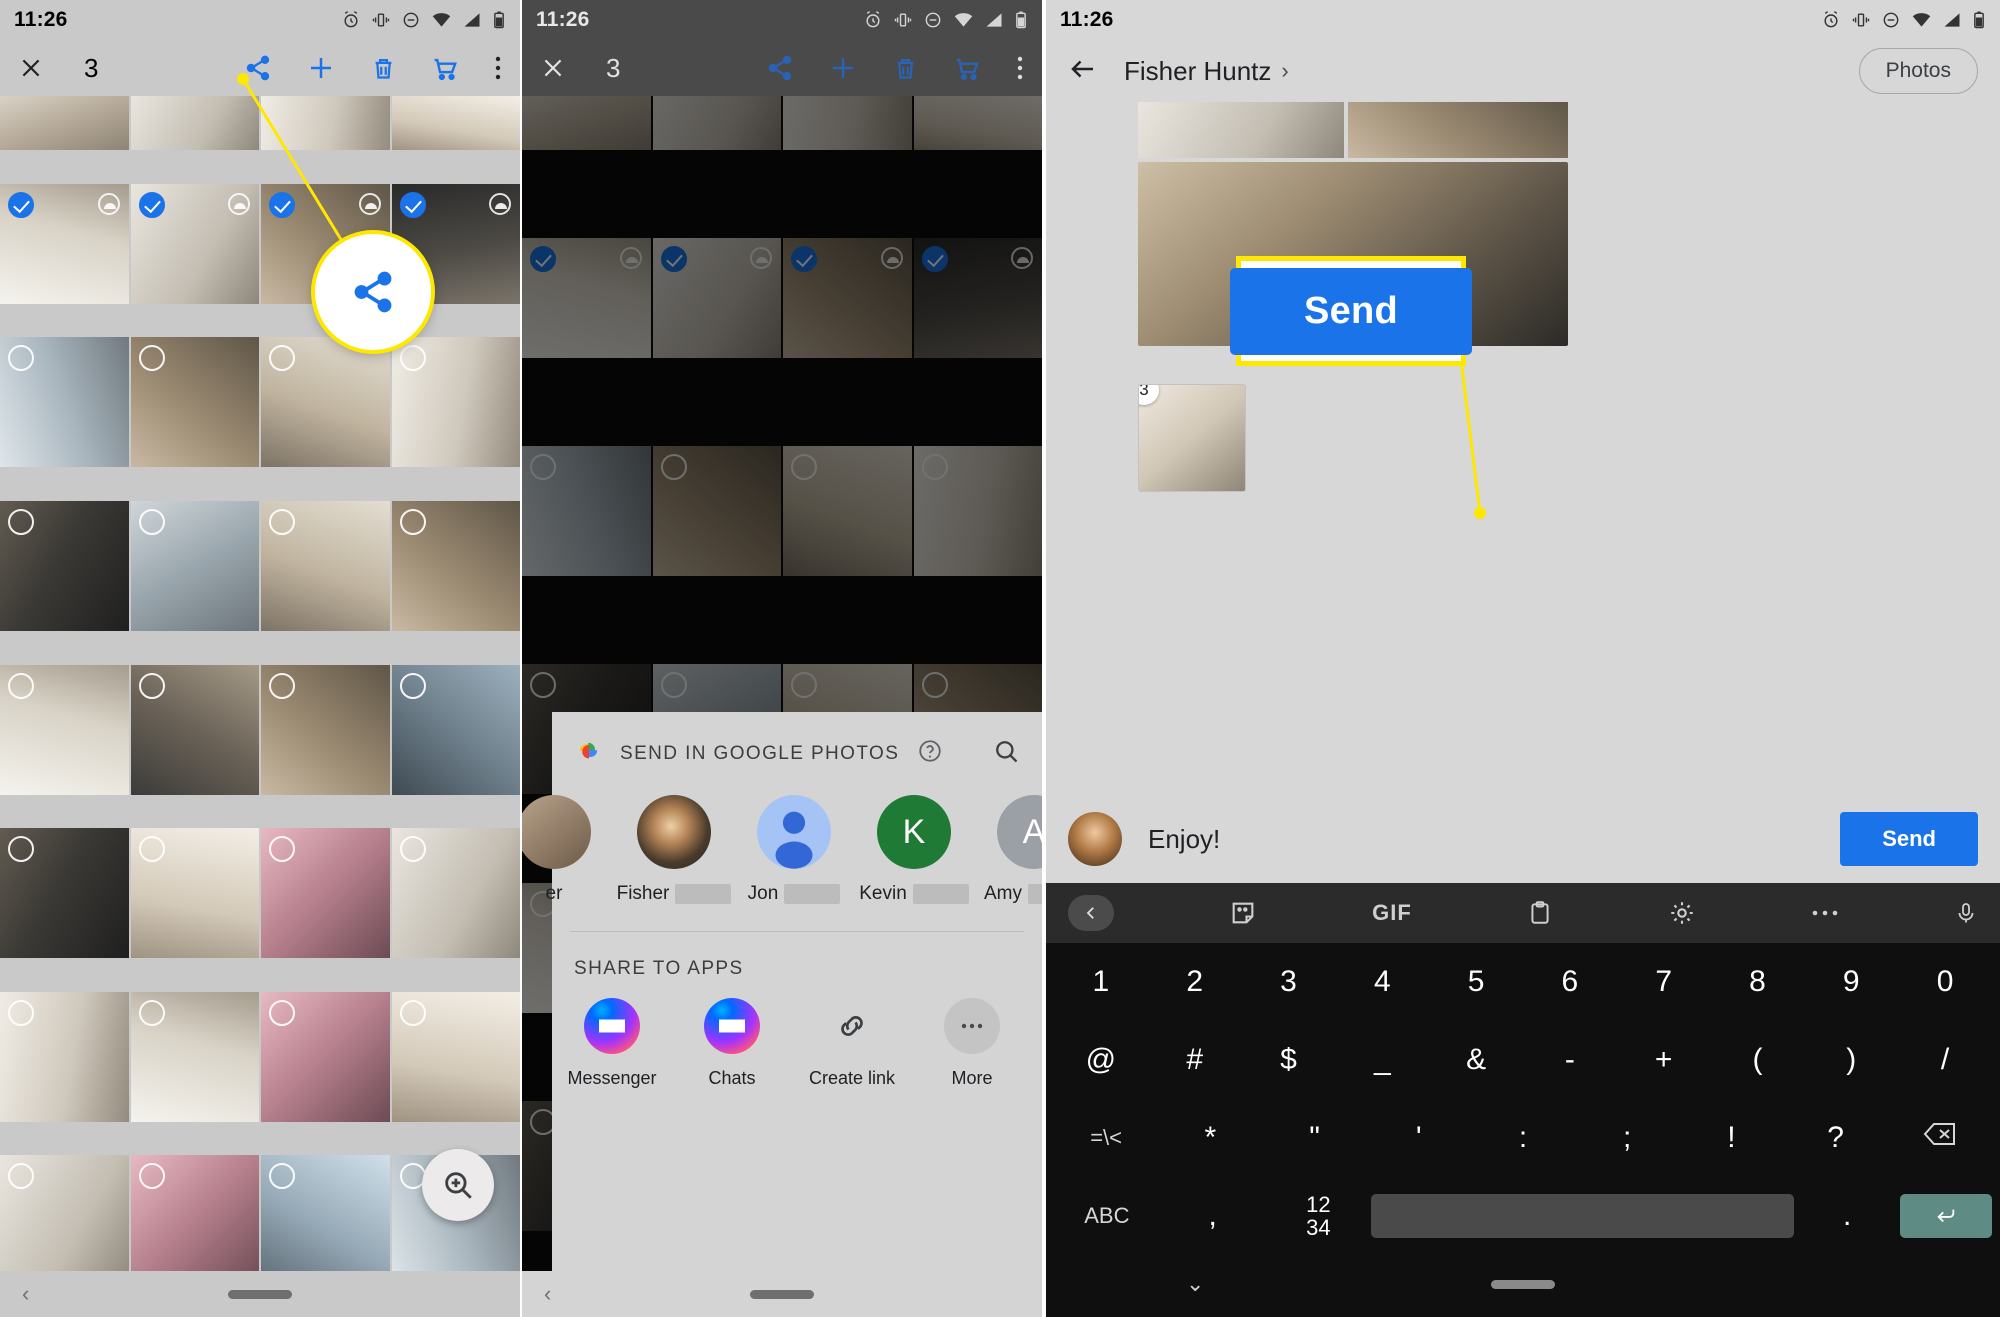 Image resolution: width=2000 pixels, height=1317 pixels. Describe the element at coordinates (612, 1043) in the screenshot. I see `app-item: Messenger` at that location.